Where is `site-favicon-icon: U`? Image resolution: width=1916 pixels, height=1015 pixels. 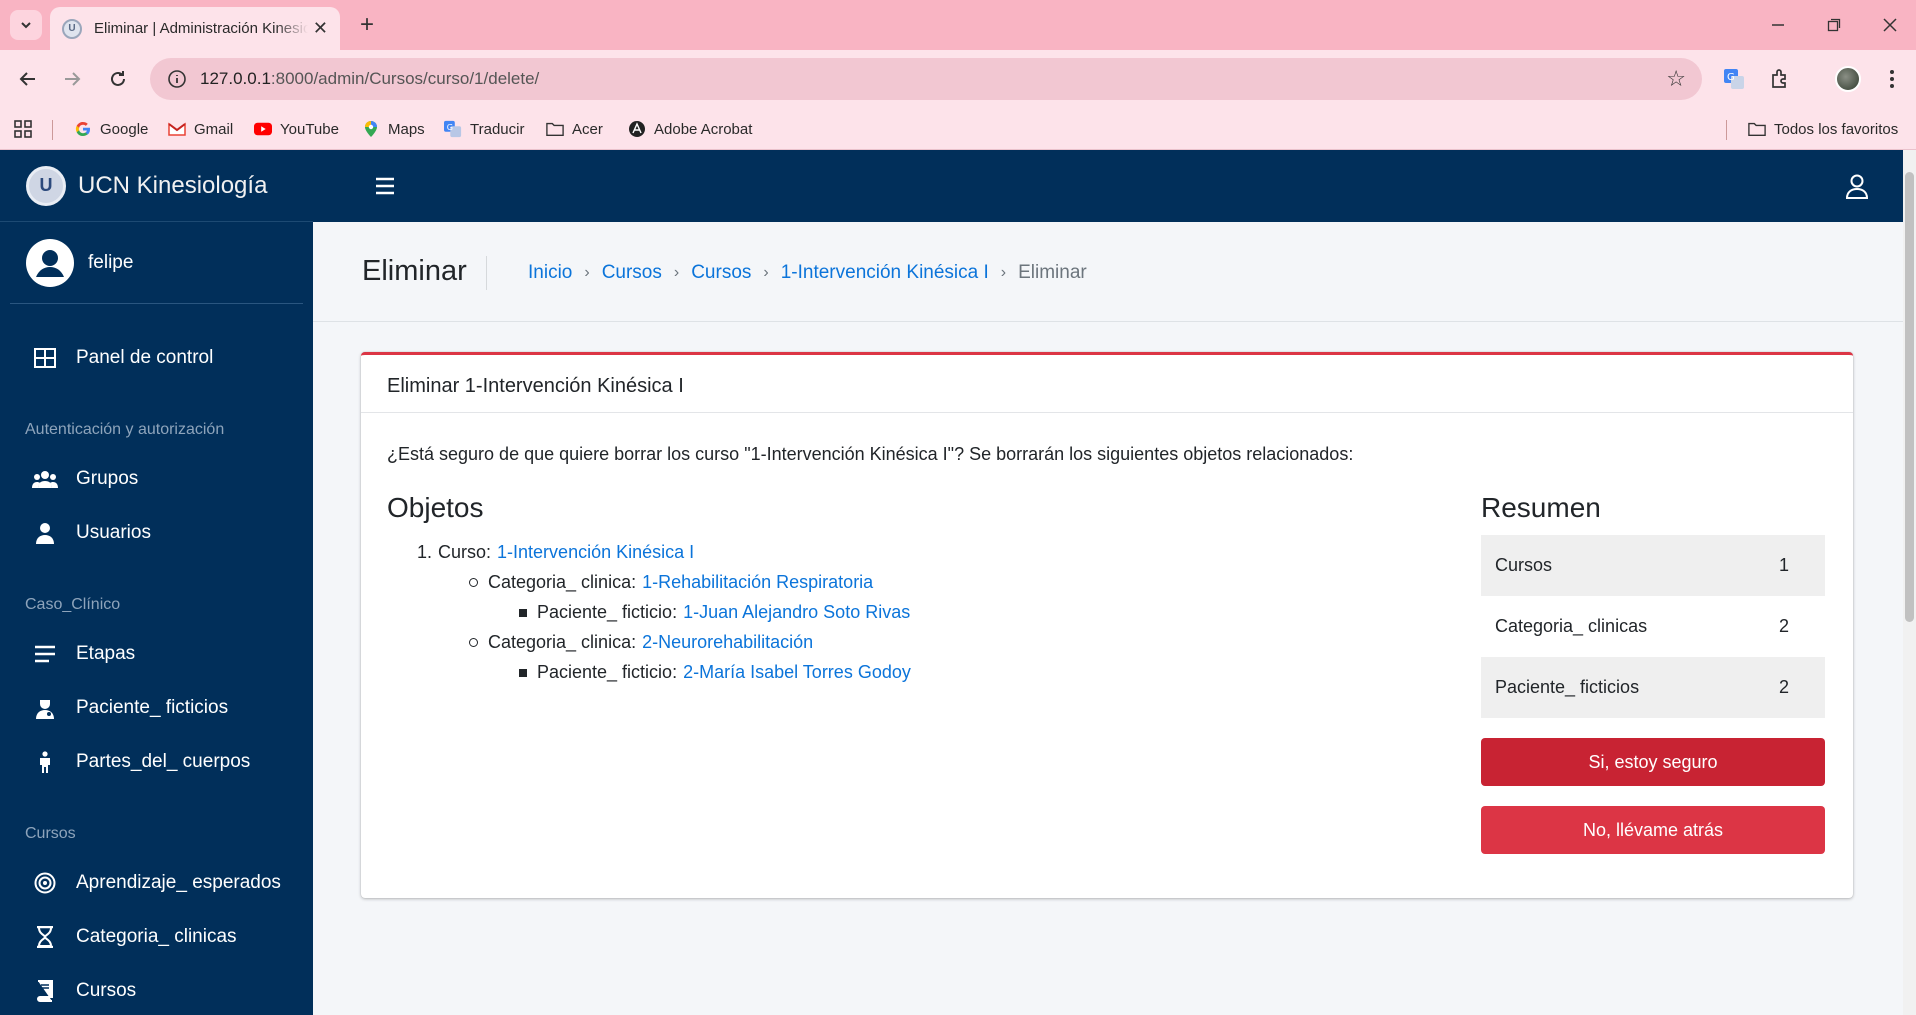 site-favicon-icon: U is located at coordinates (72, 28).